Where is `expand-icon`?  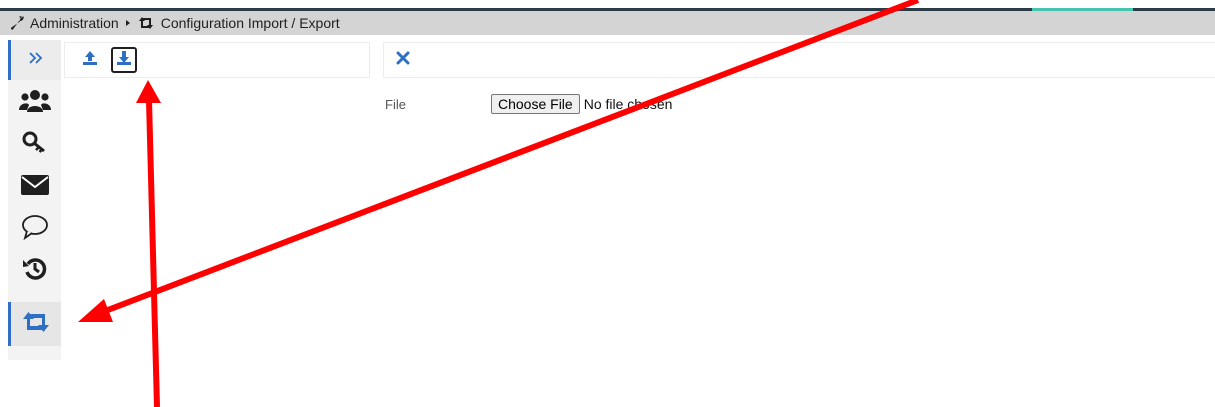 expand-icon is located at coordinates (36, 60).